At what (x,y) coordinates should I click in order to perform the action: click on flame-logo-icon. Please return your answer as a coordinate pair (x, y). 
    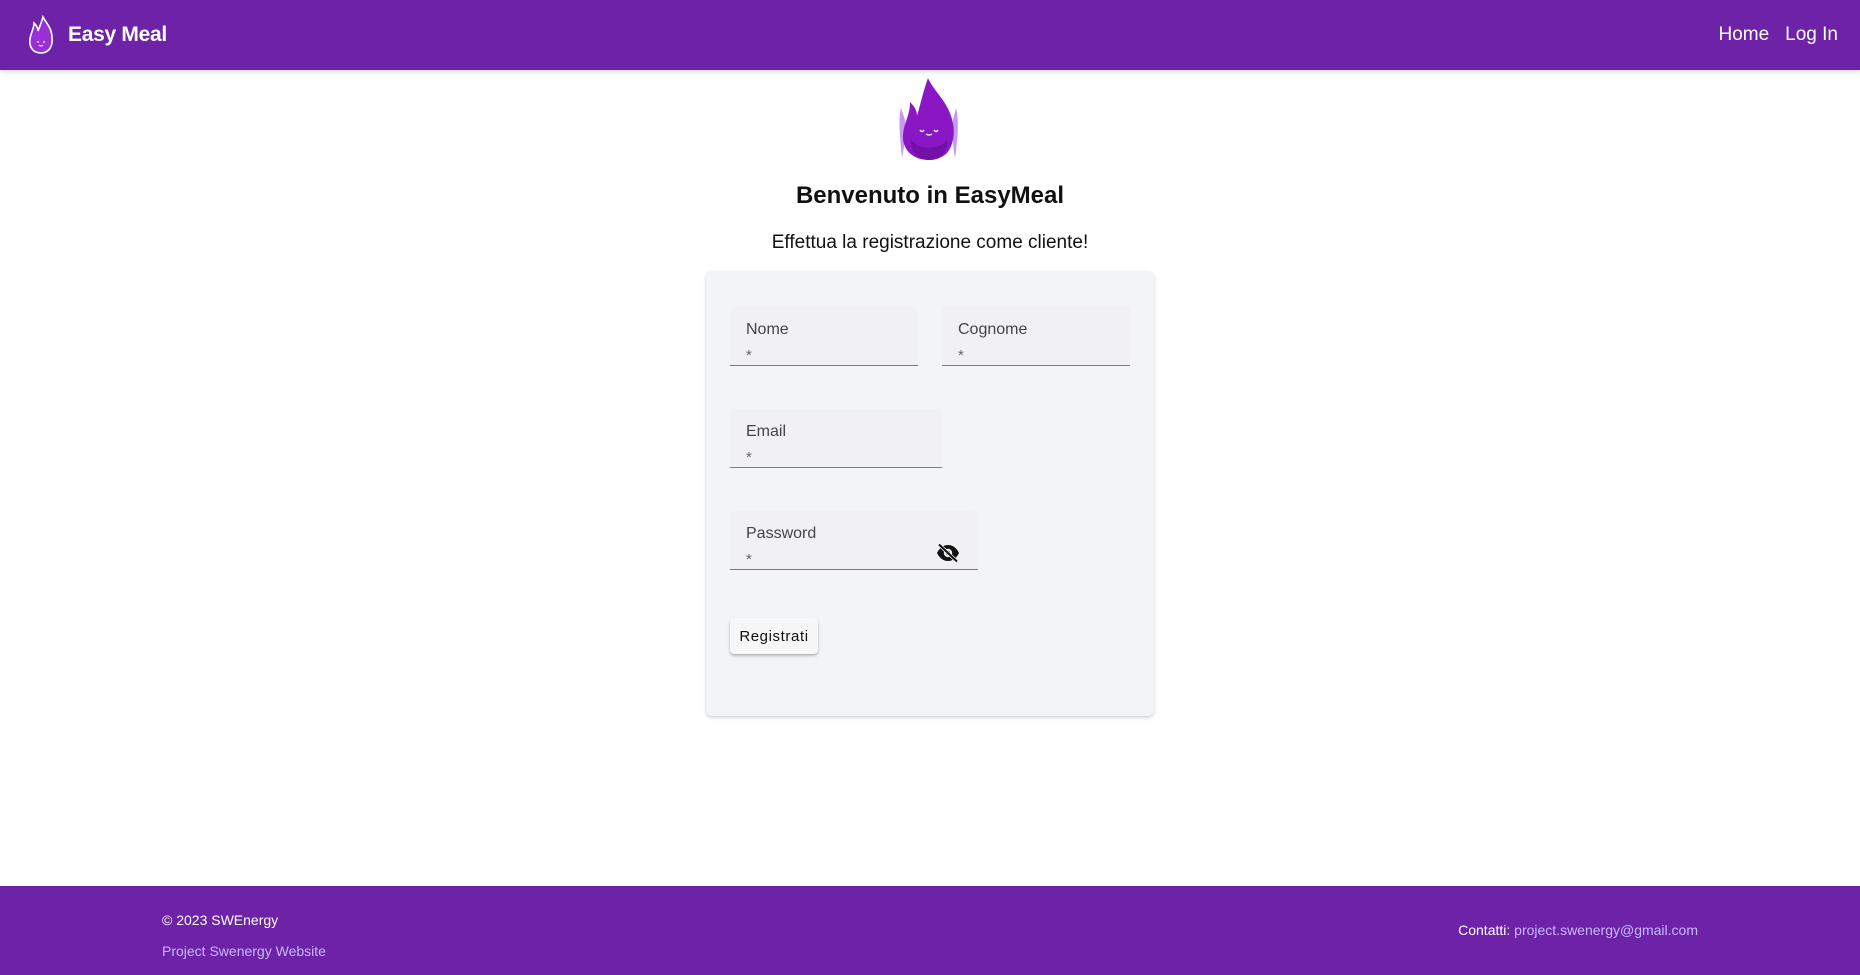
    Looking at the image, I should click on (41, 34).